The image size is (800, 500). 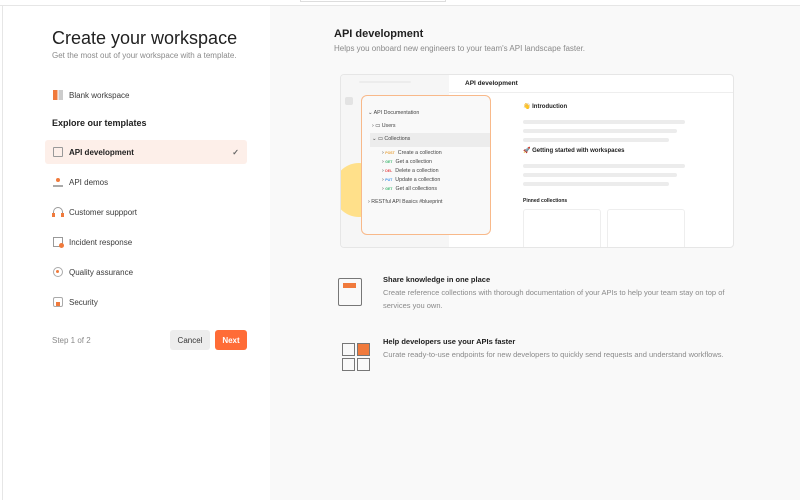 What do you see at coordinates (89, 182) in the screenshot?
I see `template-label: API demos` at bounding box center [89, 182].